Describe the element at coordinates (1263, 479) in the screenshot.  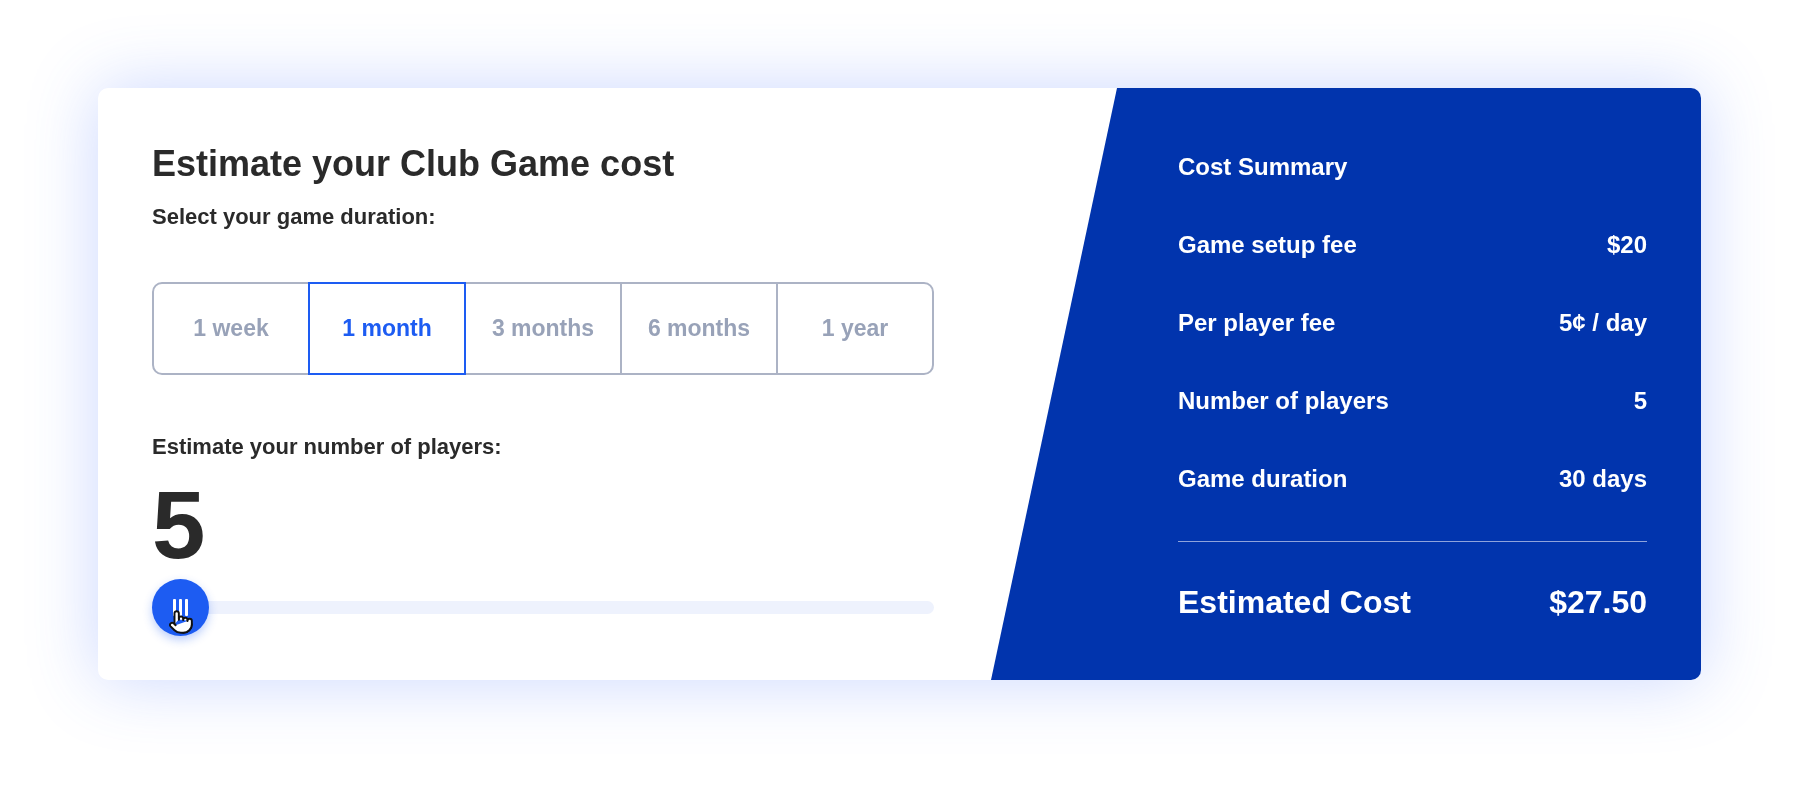
I see `summary-row-label: Game duration` at that location.